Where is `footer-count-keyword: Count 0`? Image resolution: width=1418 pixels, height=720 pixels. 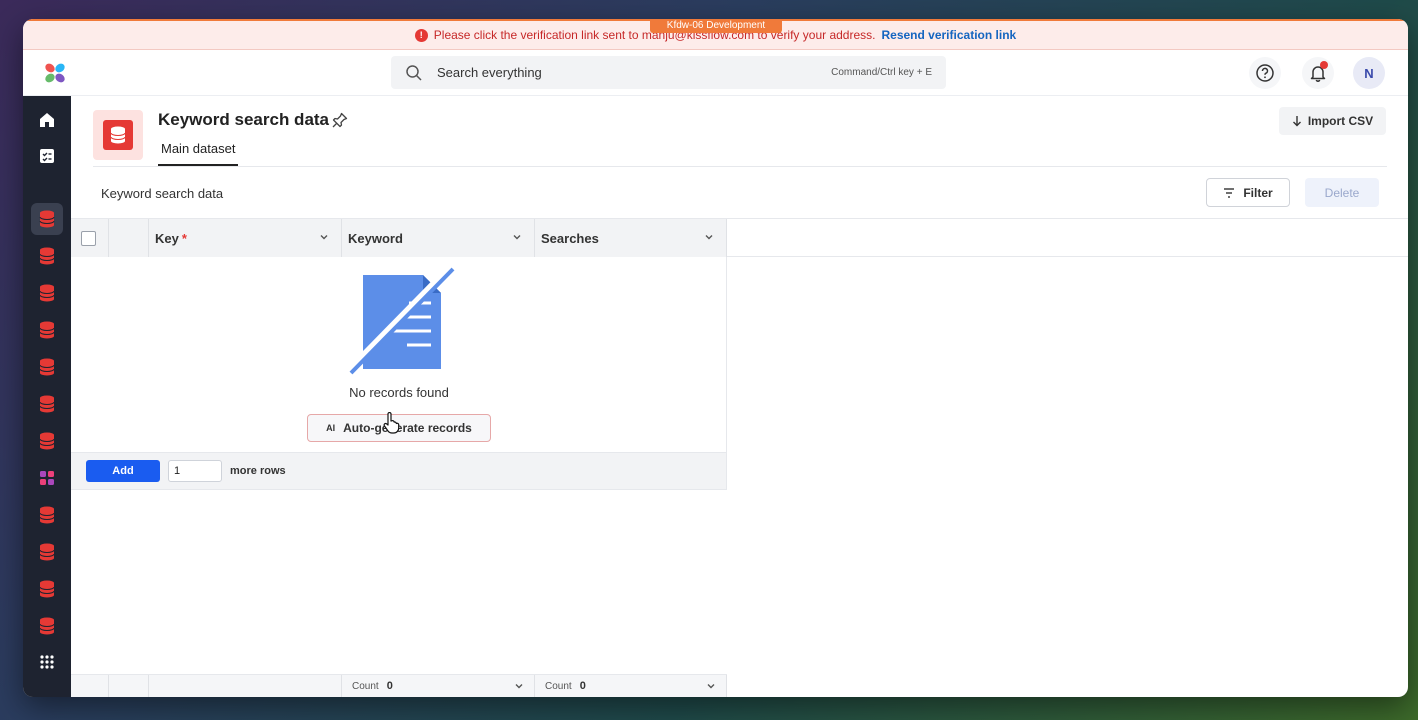 footer-count-keyword: Count 0 is located at coordinates (438, 686).